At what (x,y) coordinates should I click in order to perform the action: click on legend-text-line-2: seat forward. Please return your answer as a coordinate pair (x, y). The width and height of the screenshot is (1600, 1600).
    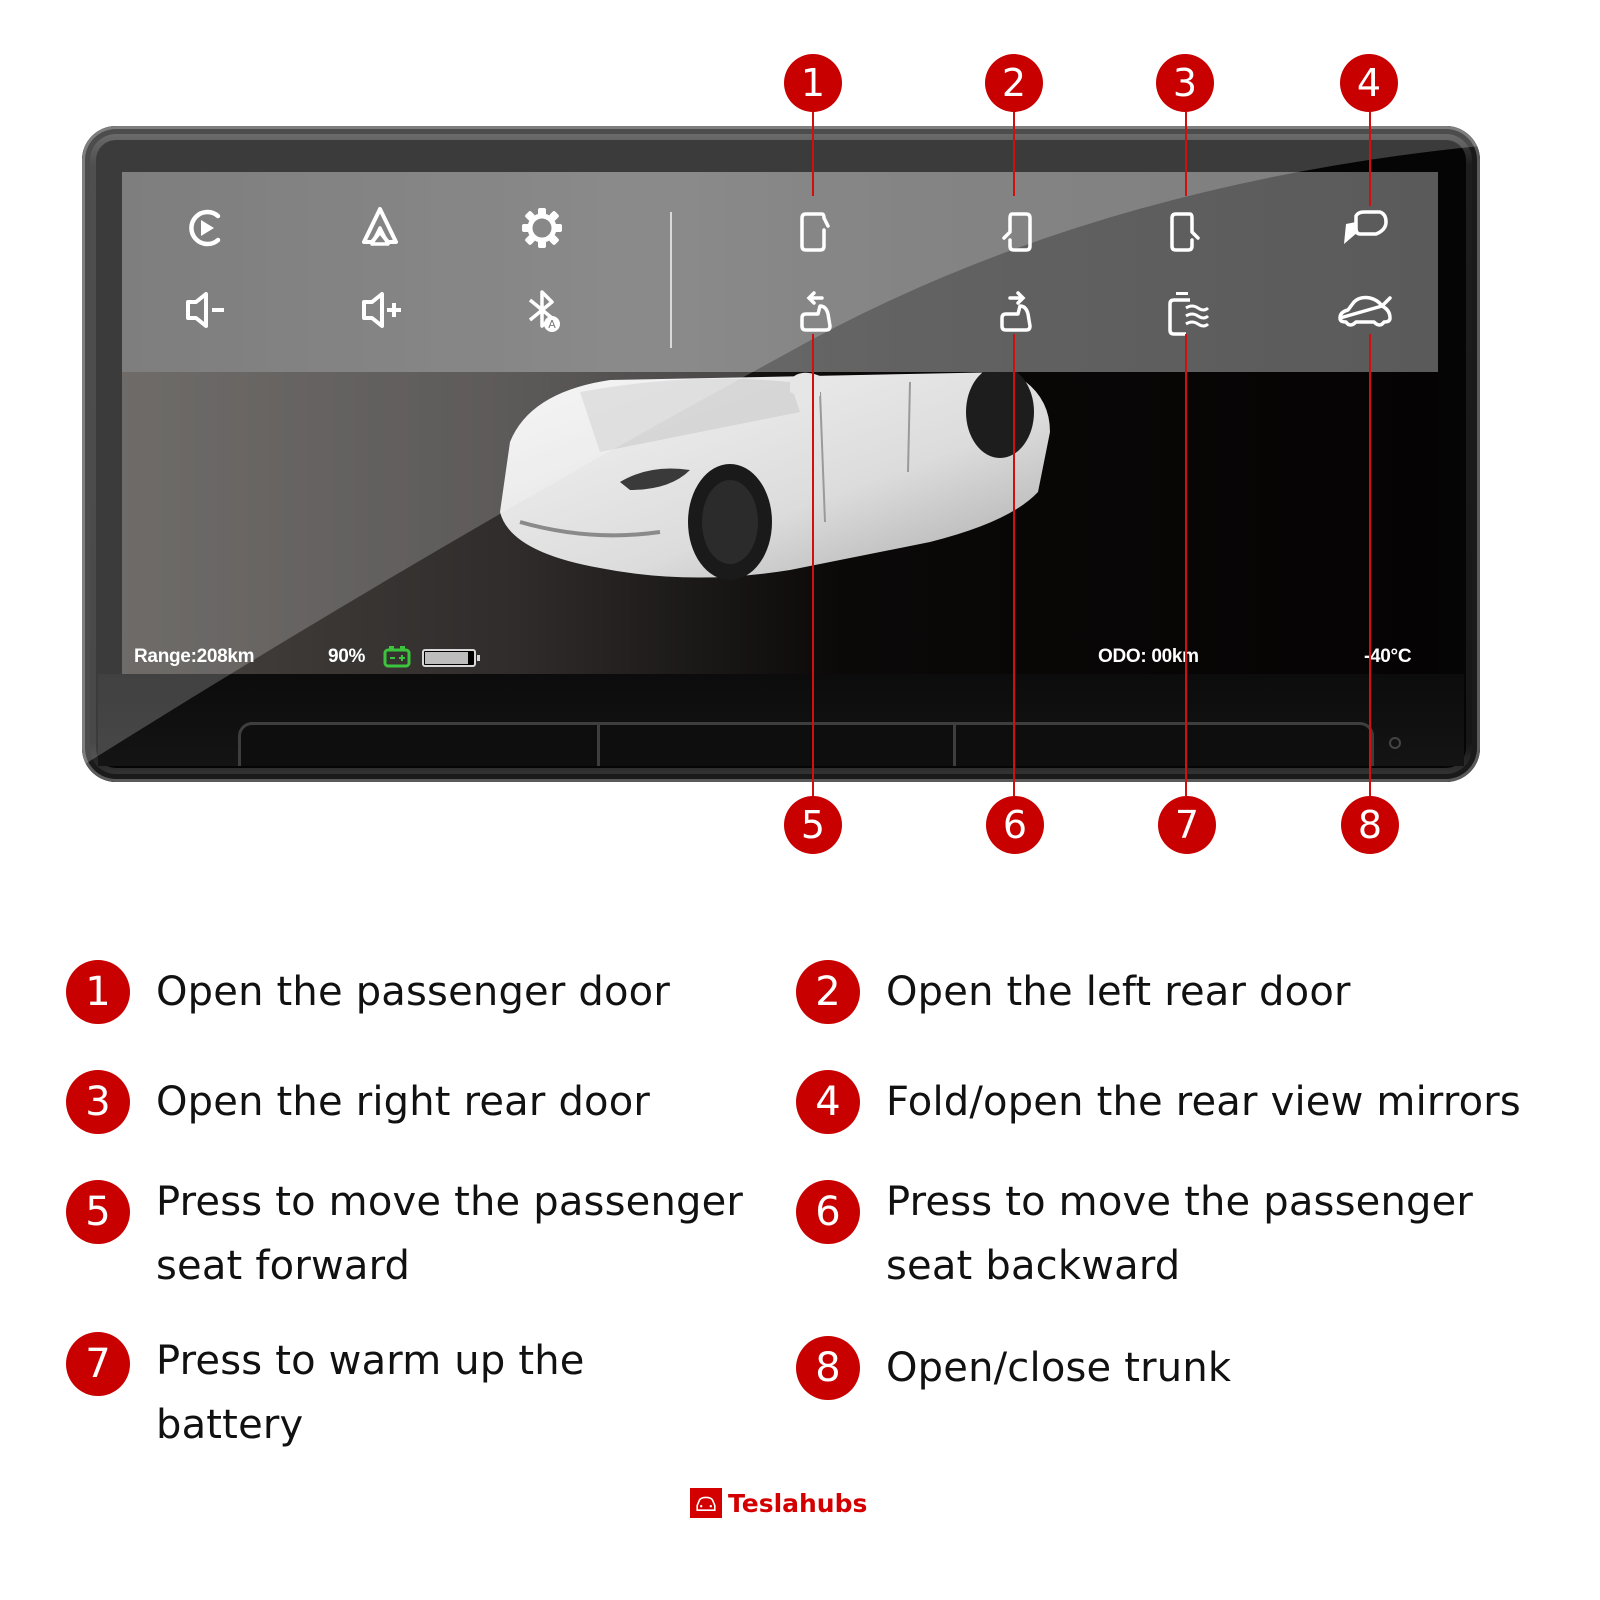
    Looking at the image, I should click on (283, 1266).